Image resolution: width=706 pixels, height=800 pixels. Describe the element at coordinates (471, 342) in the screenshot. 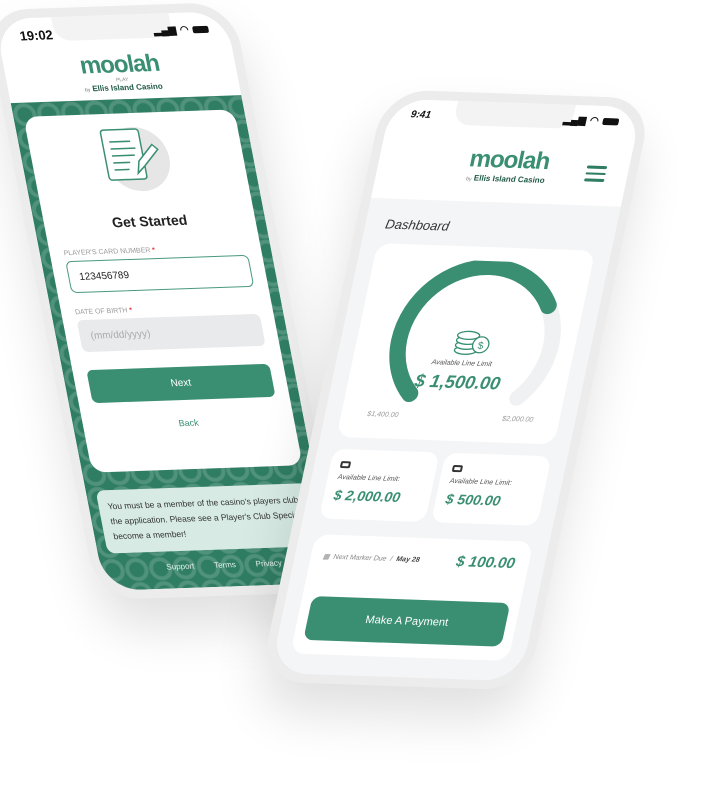

I see `coins-icon: $` at that location.